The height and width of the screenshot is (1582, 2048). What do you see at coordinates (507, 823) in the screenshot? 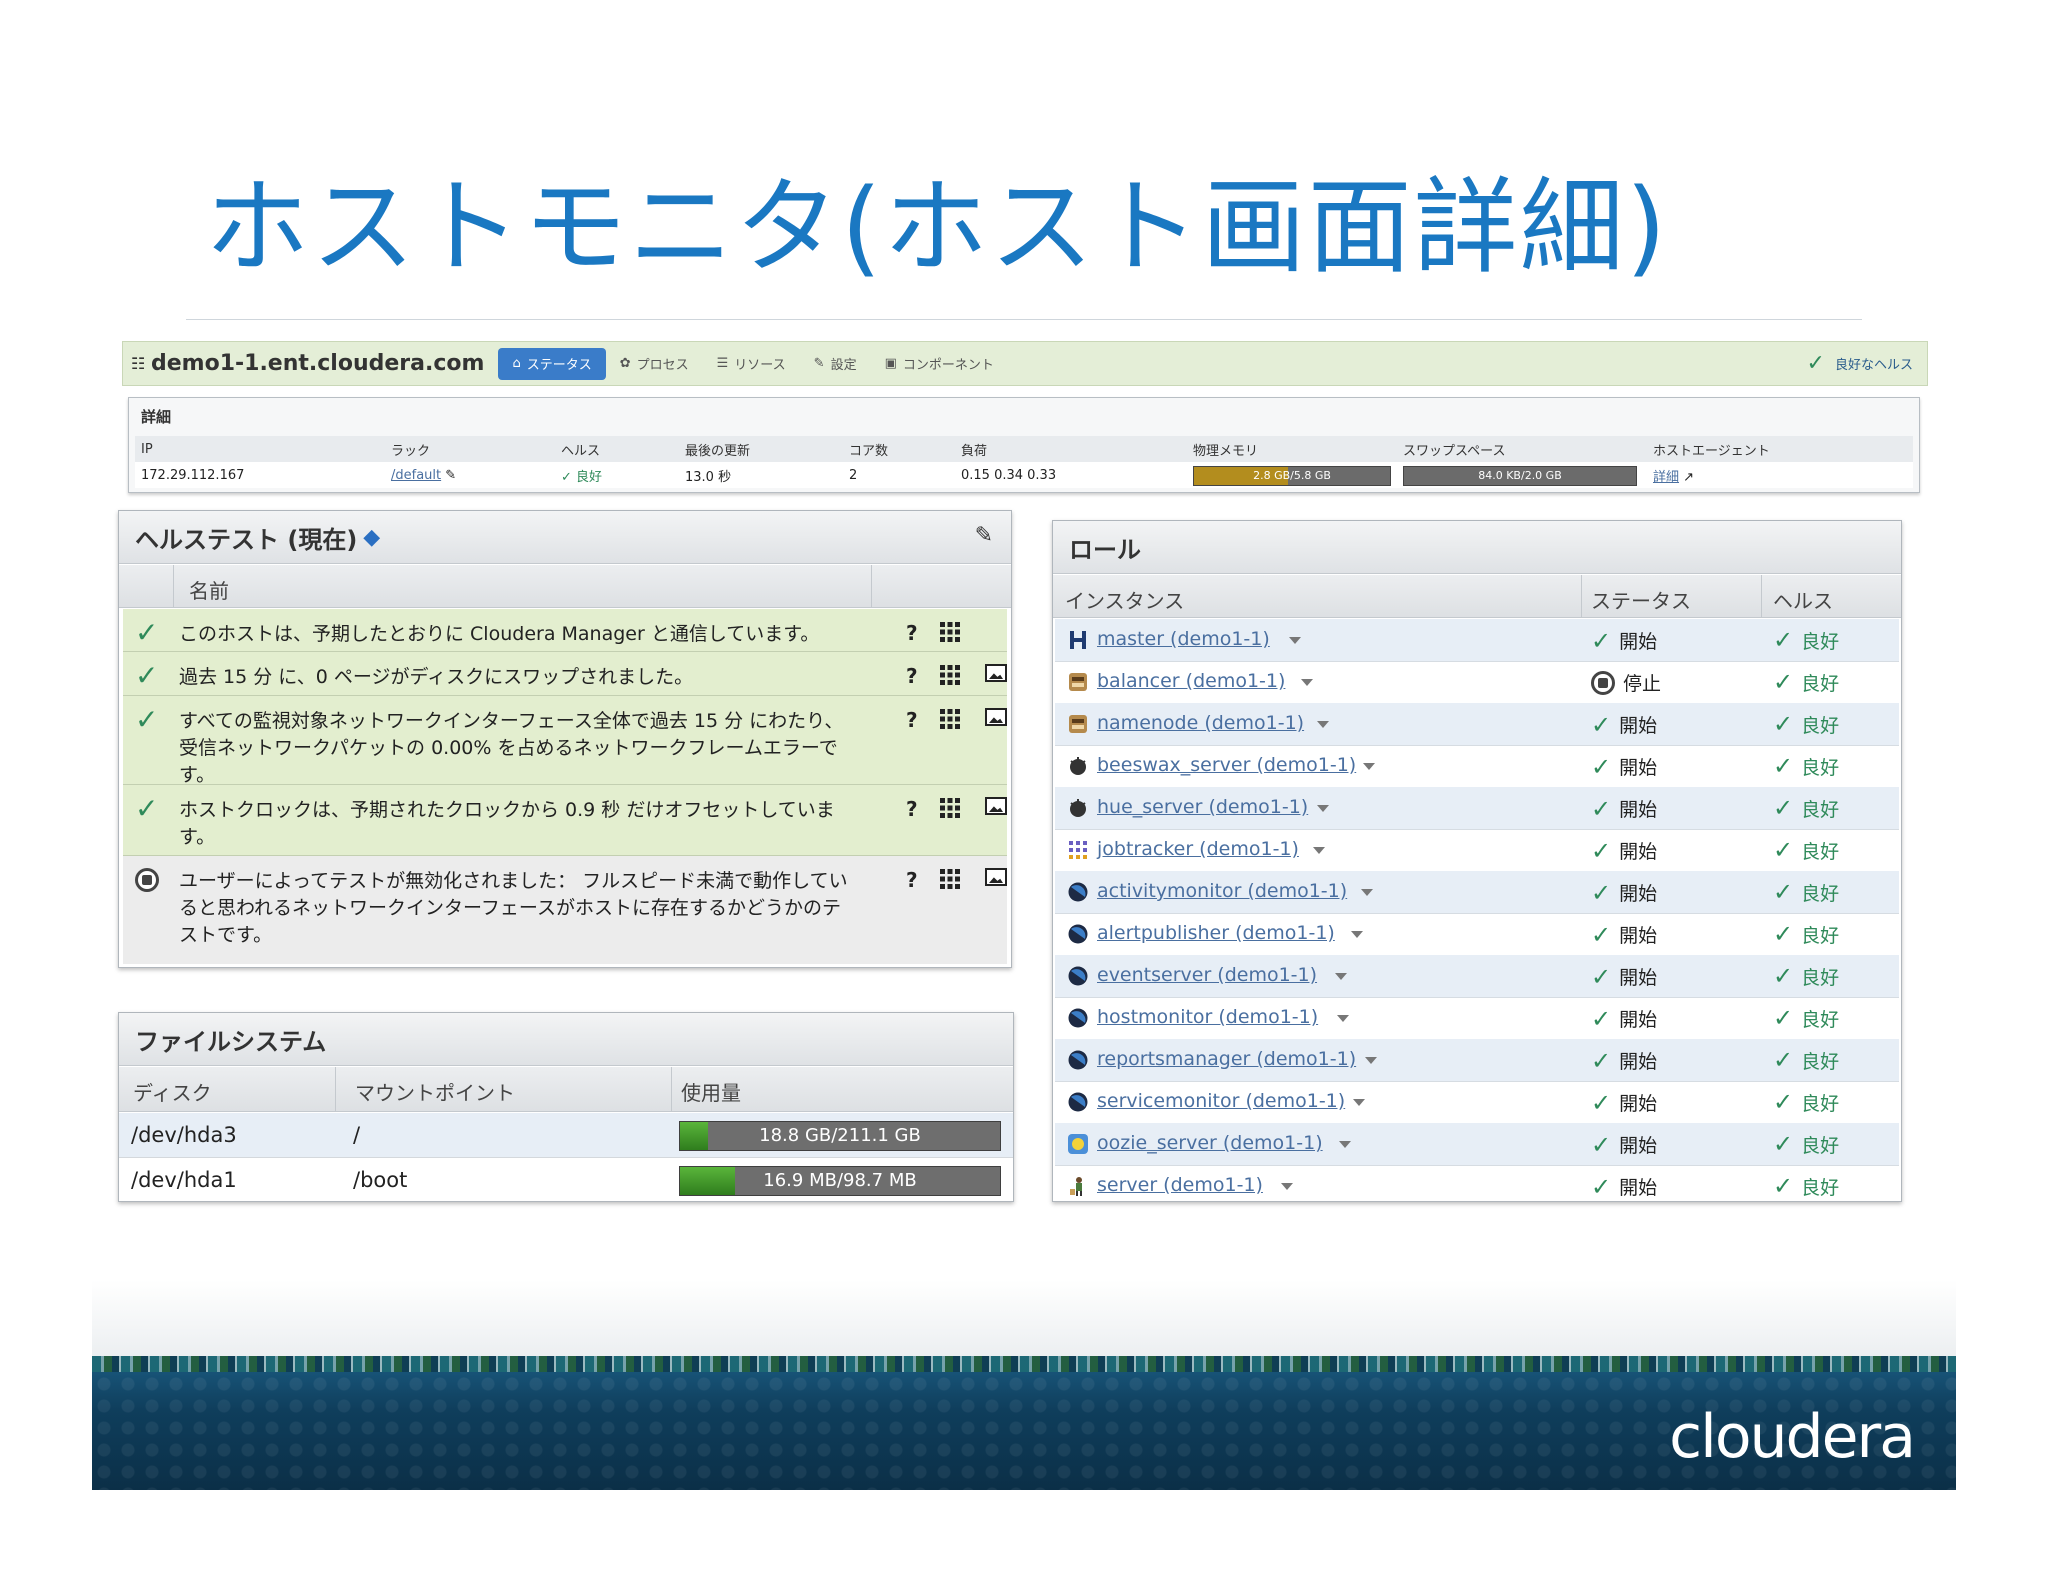
I see `health-test-text: ホストクロックは、予期されたクロックから 0.9 秒 だけオフセットしています。` at bounding box center [507, 823].